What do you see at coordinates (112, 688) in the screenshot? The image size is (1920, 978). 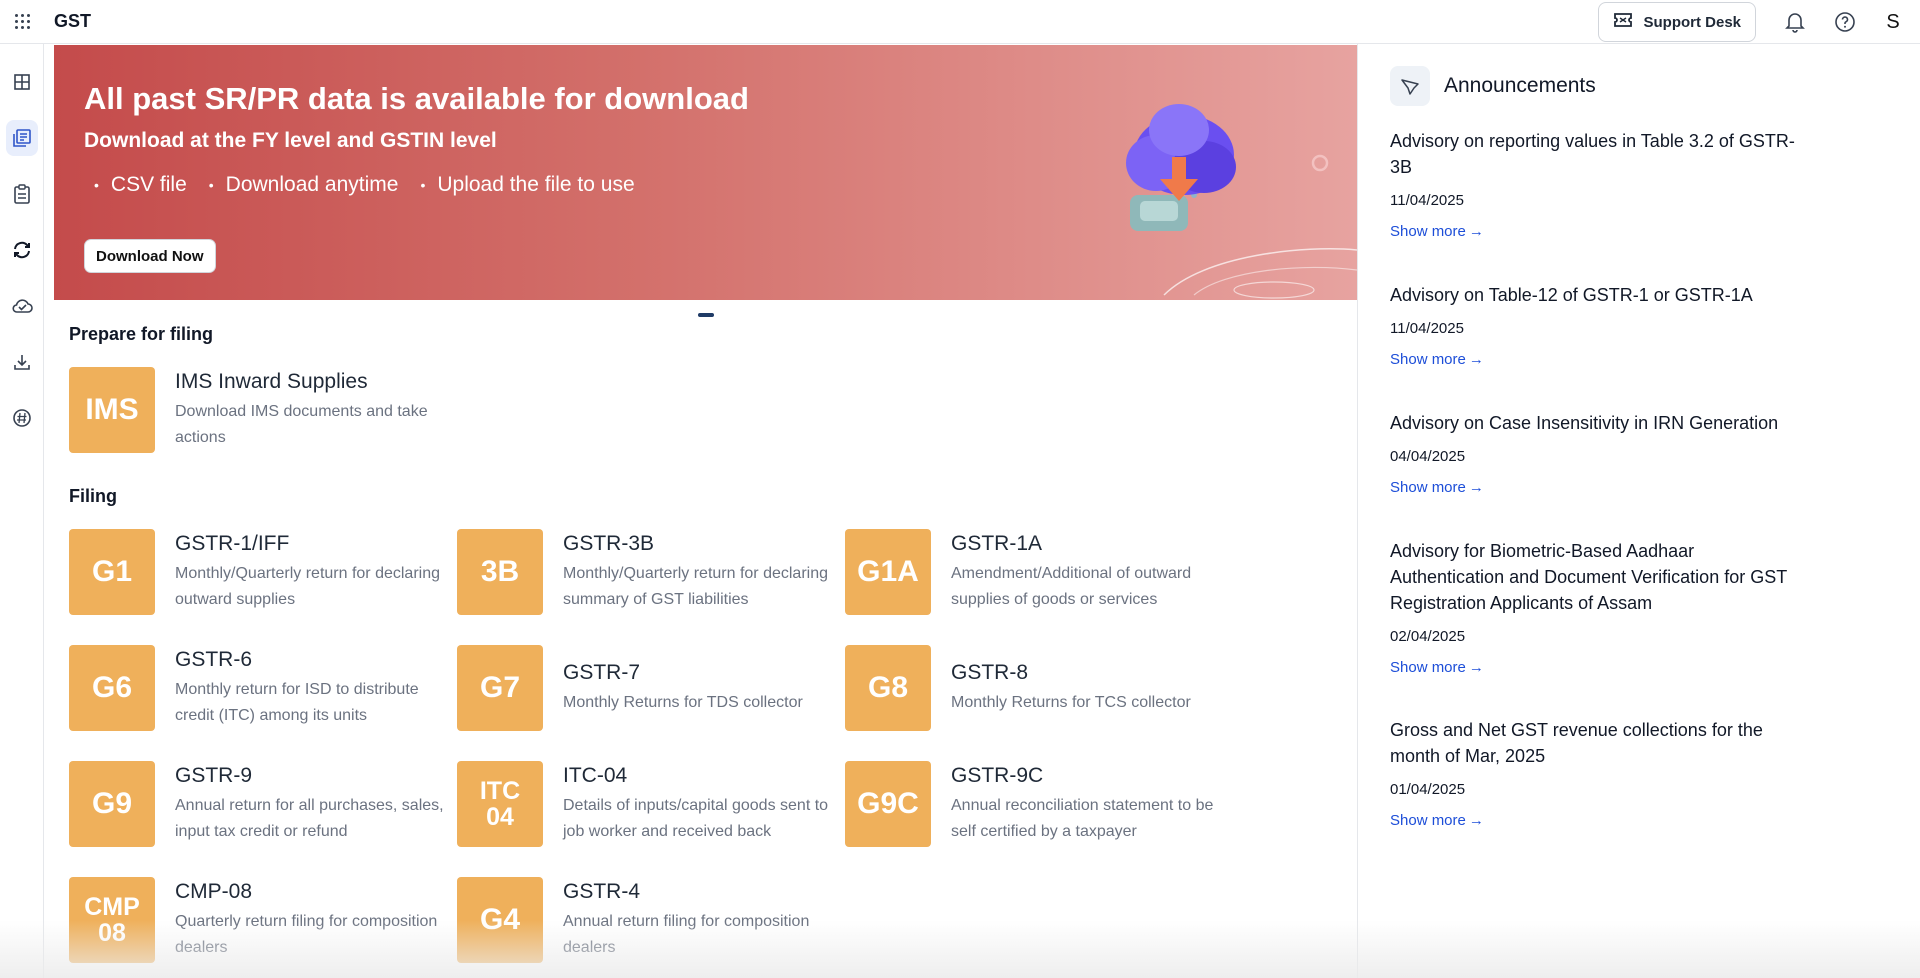 I see `gstr6-tile: G6` at bounding box center [112, 688].